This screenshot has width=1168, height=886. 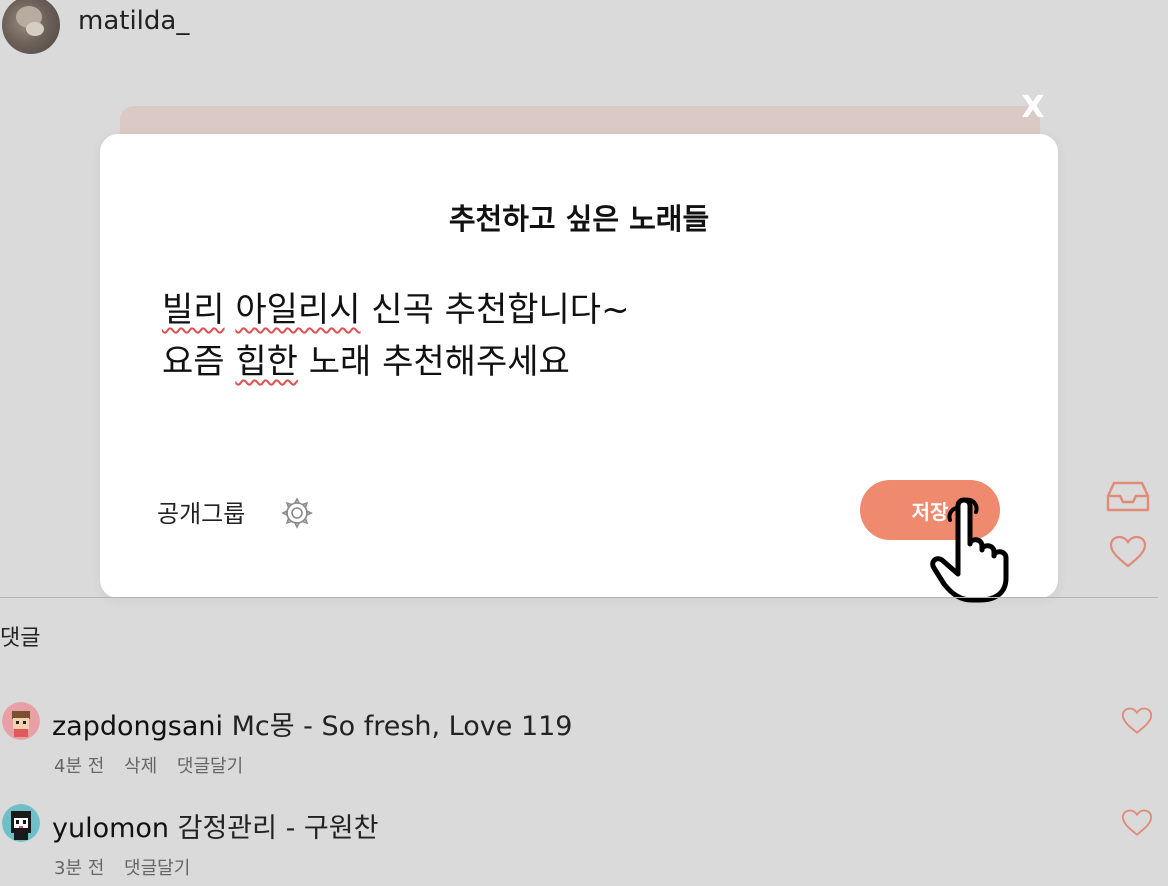 What do you see at coordinates (137, 726) in the screenshot?
I see `comment-username: zapdongsani` at bounding box center [137, 726].